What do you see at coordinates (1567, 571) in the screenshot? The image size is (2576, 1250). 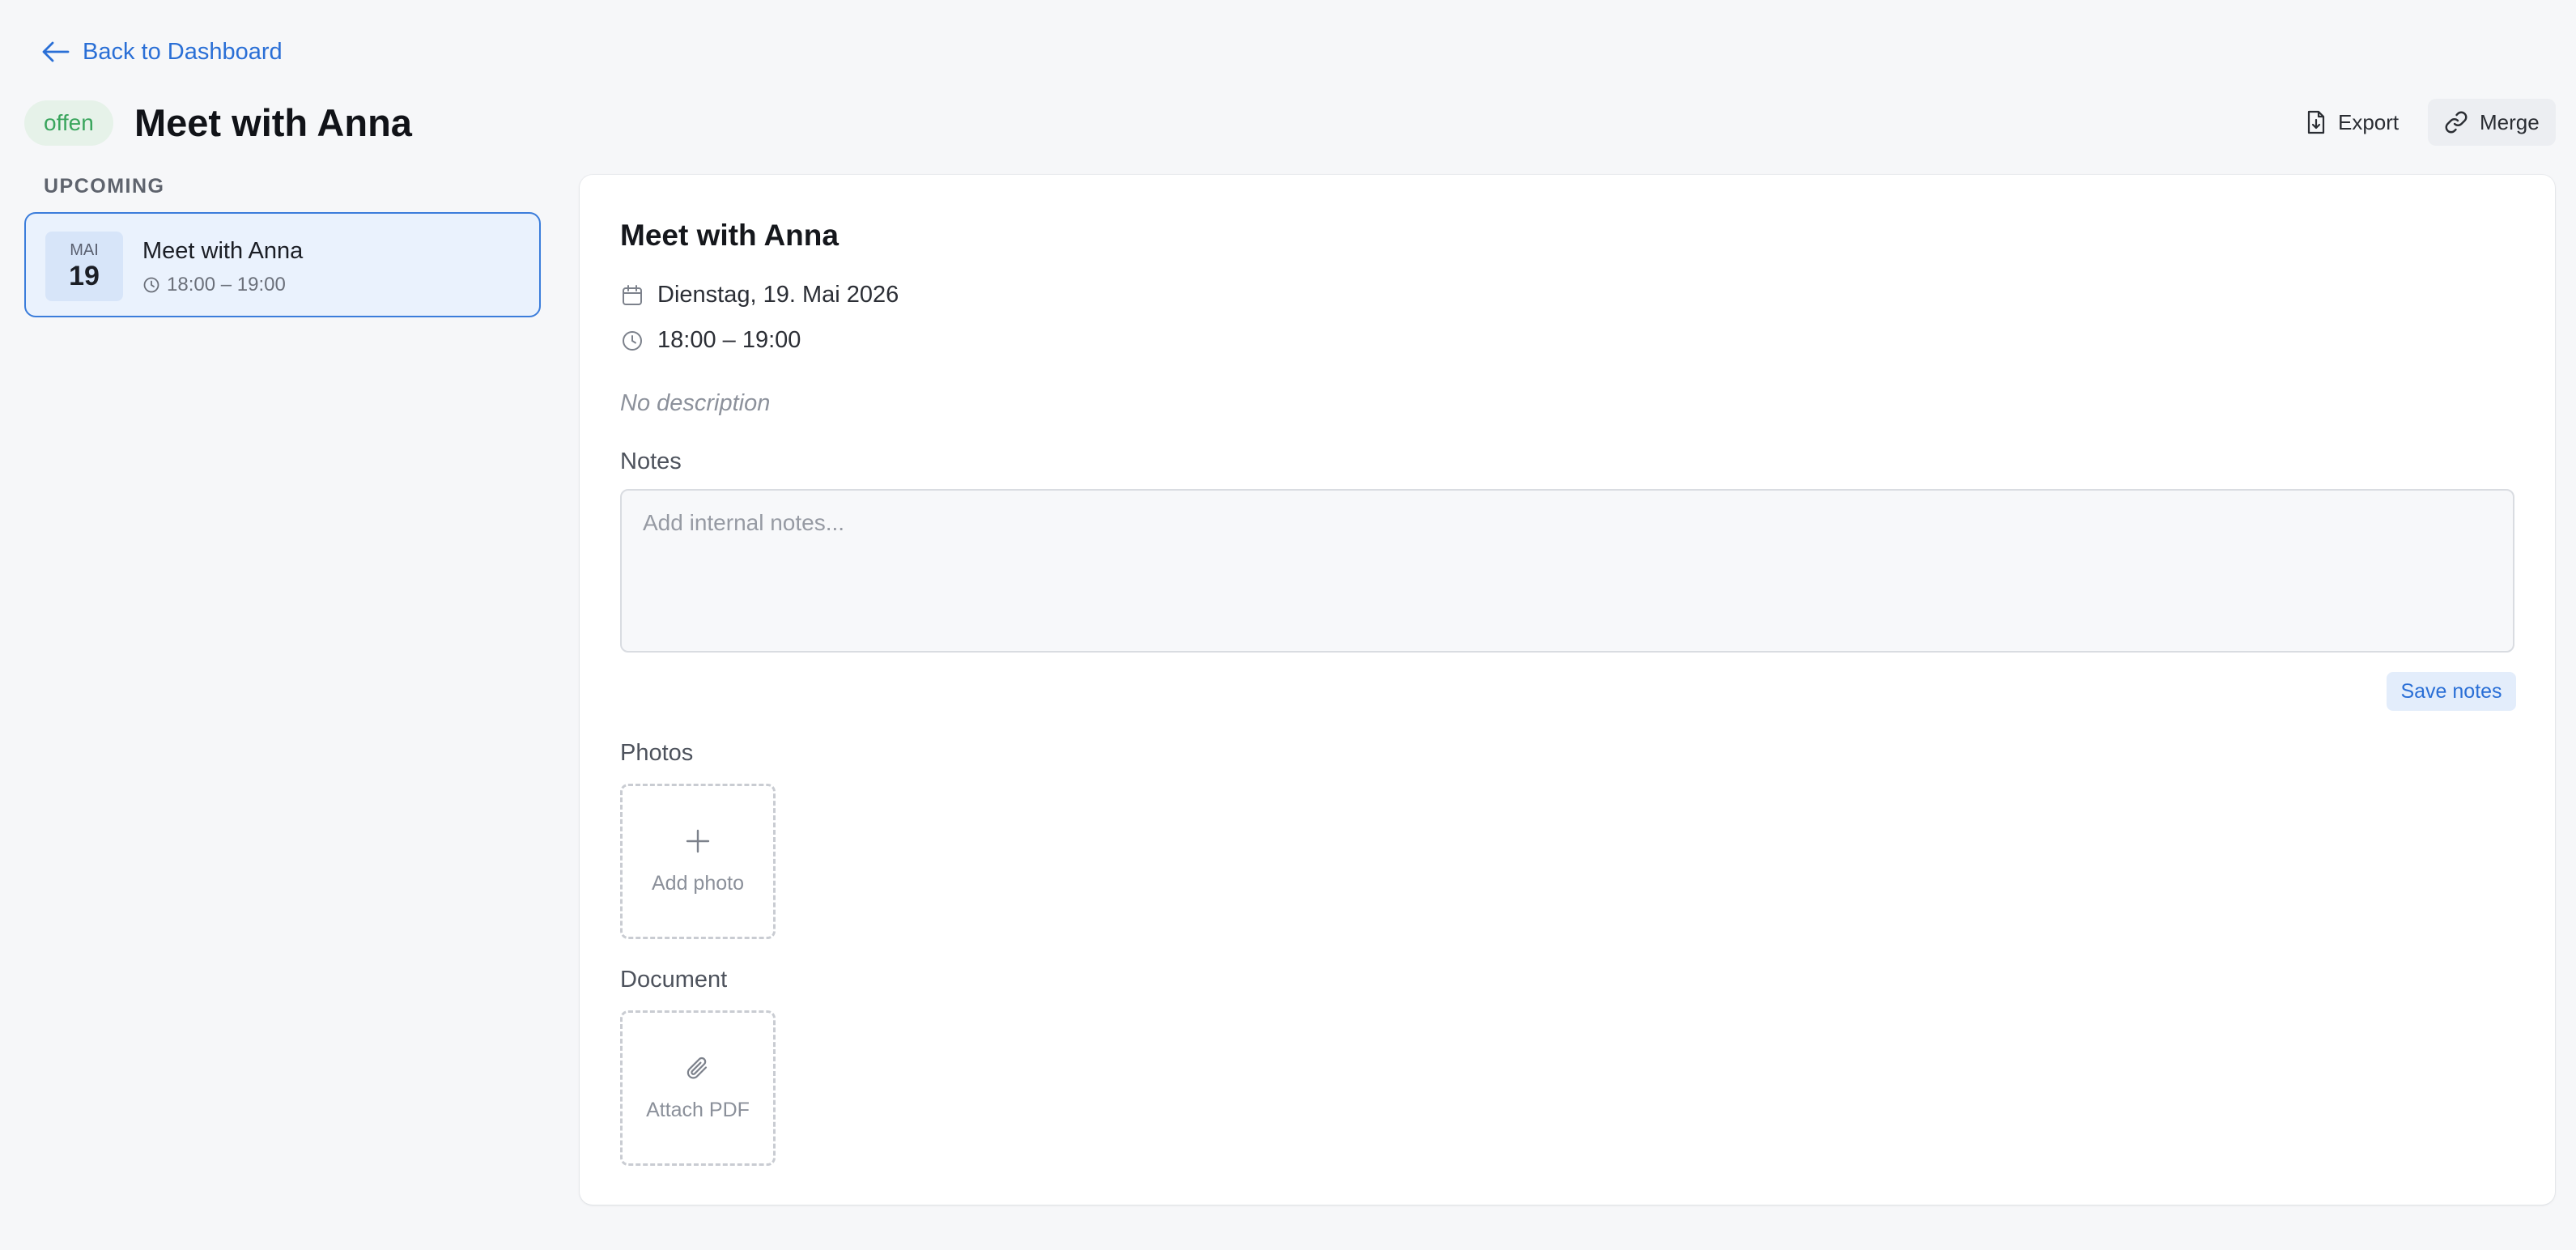 I see `notes-textarea` at bounding box center [1567, 571].